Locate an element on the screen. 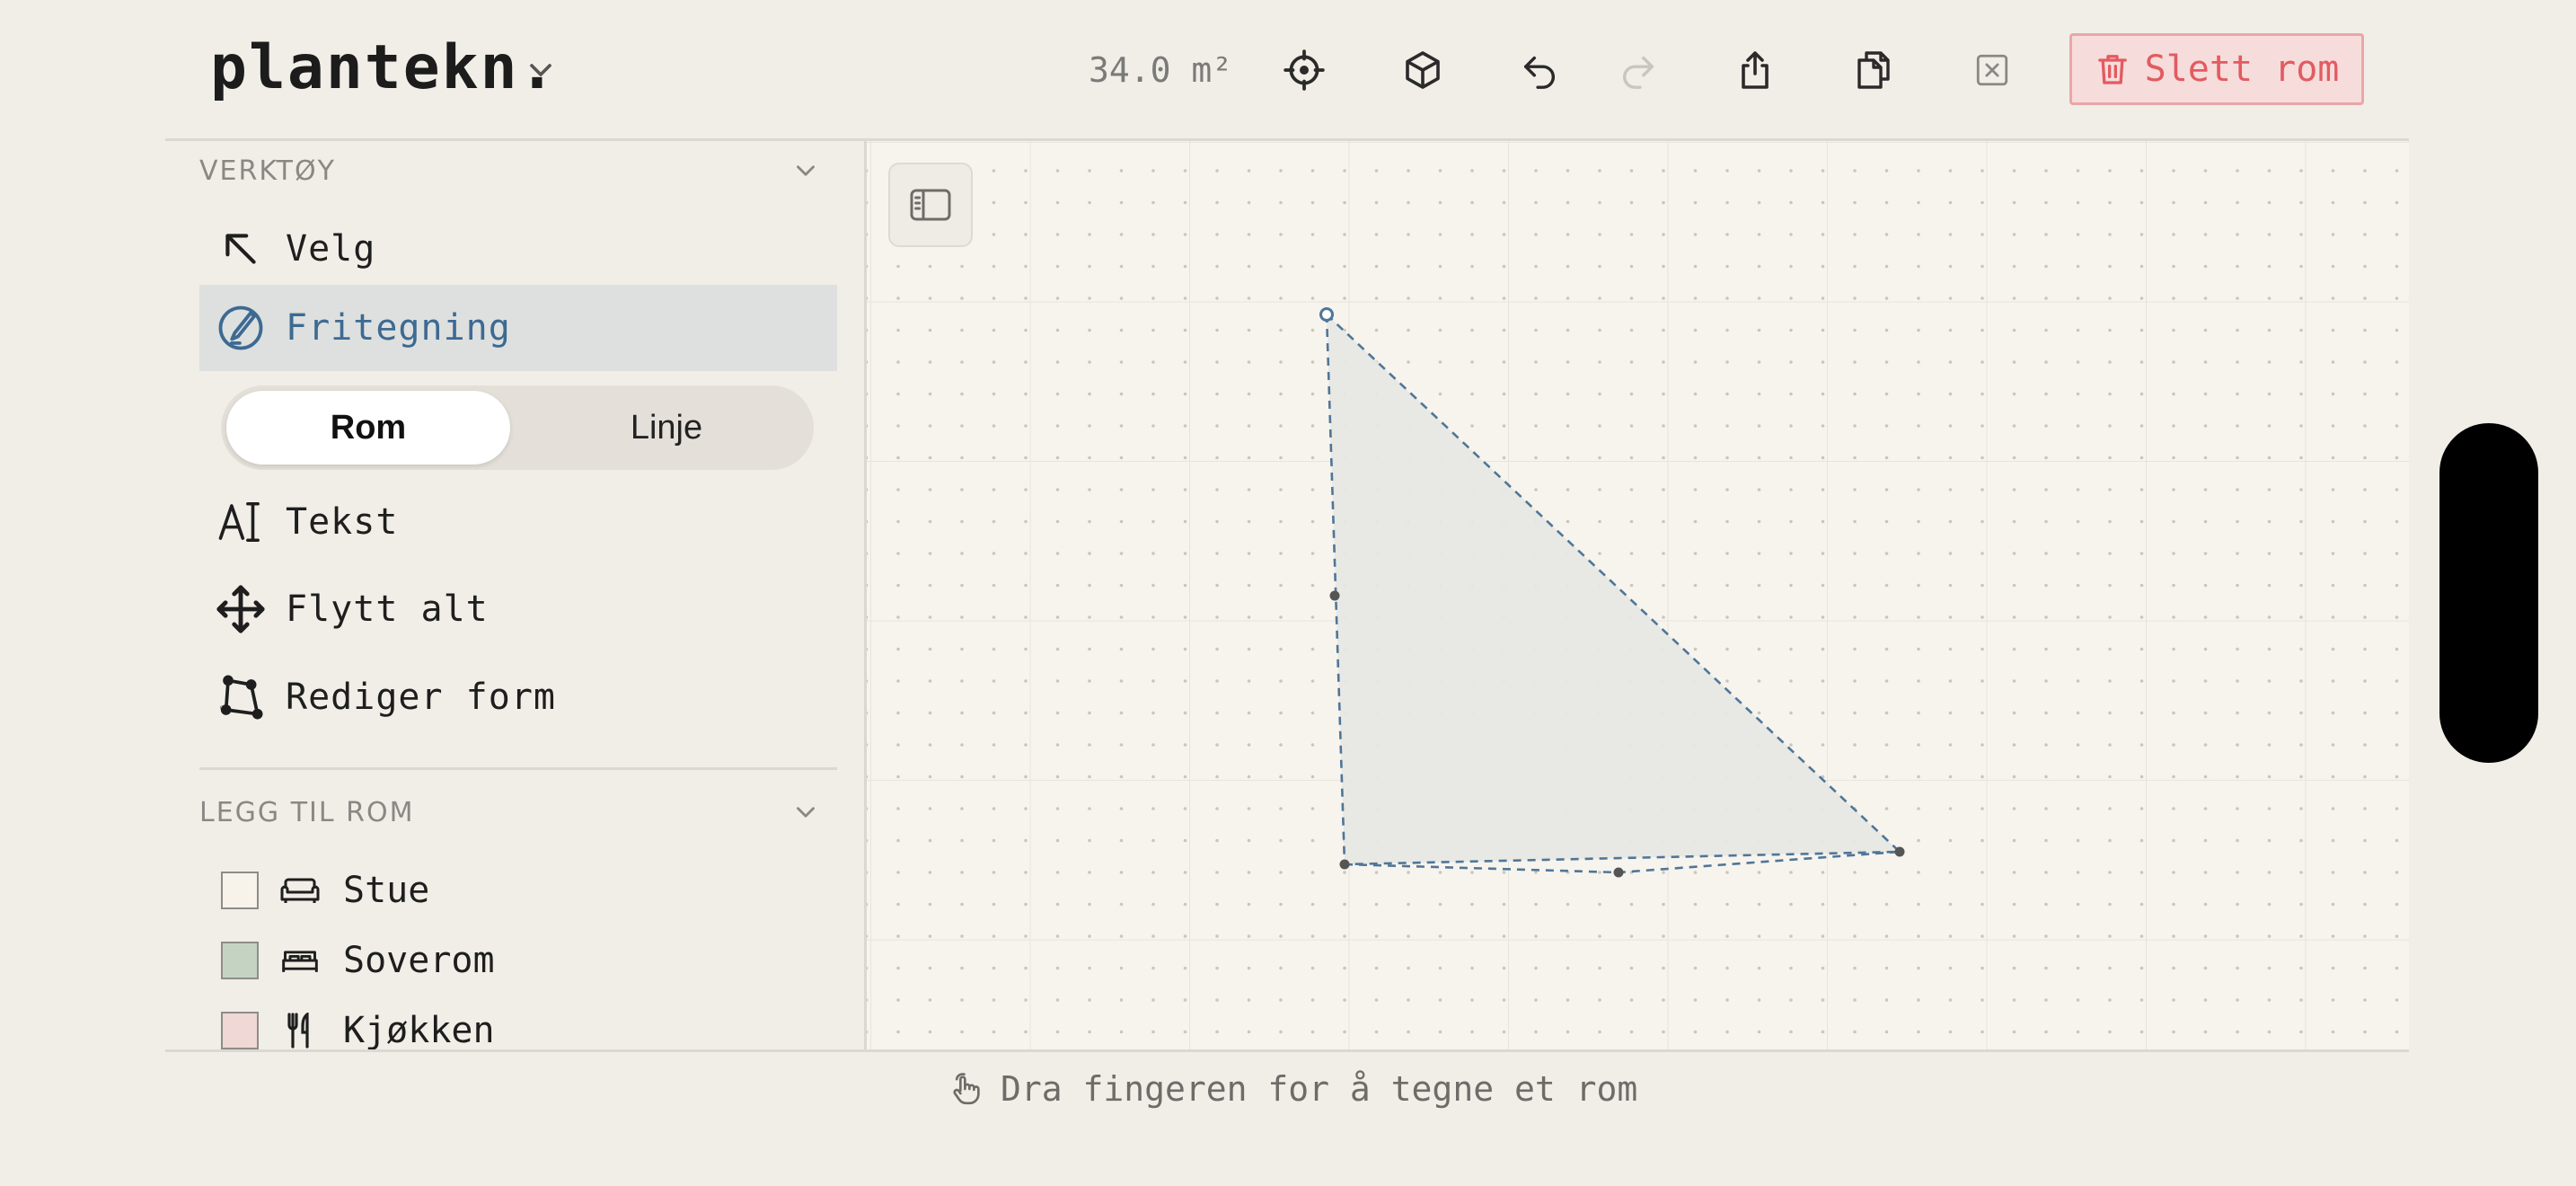 Image resolution: width=2576 pixels, height=1186 pixels. 3d-view-button is located at coordinates (1423, 70).